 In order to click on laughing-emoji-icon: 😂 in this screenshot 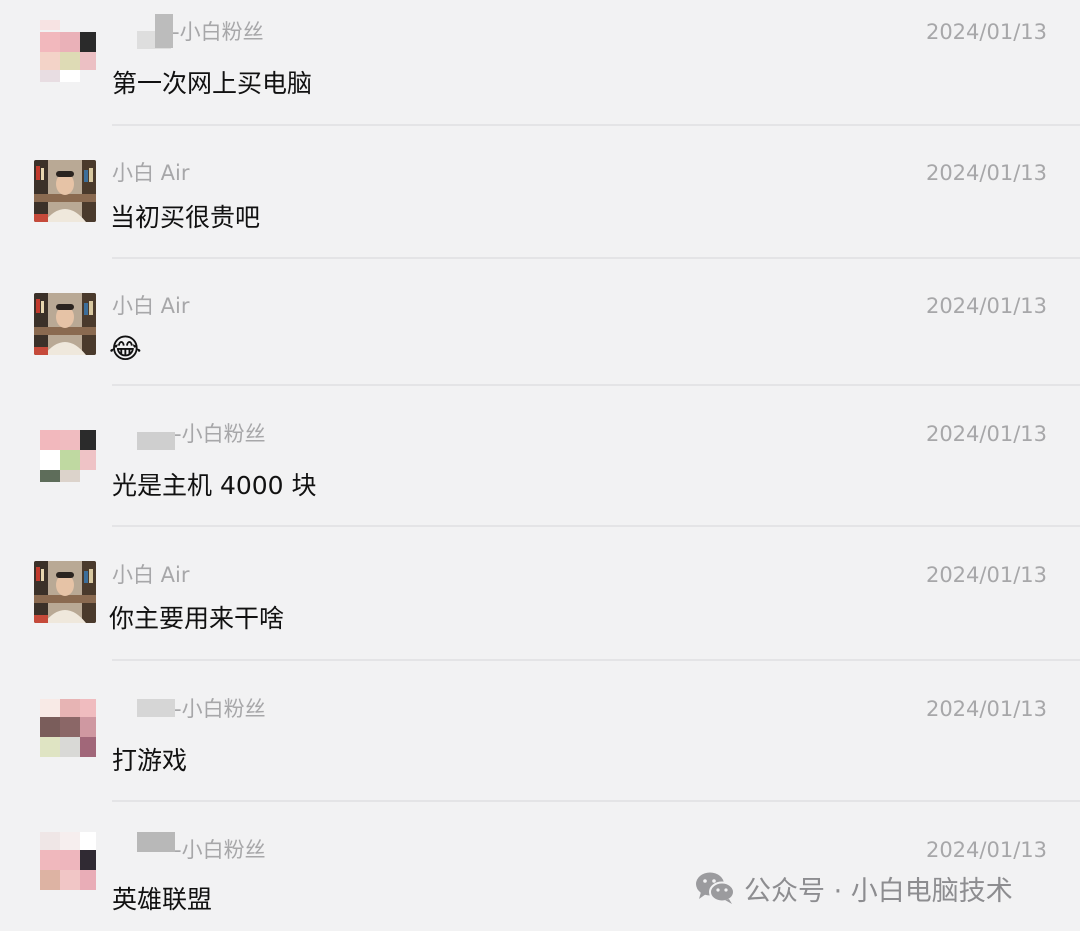, I will do `click(125, 348)`.